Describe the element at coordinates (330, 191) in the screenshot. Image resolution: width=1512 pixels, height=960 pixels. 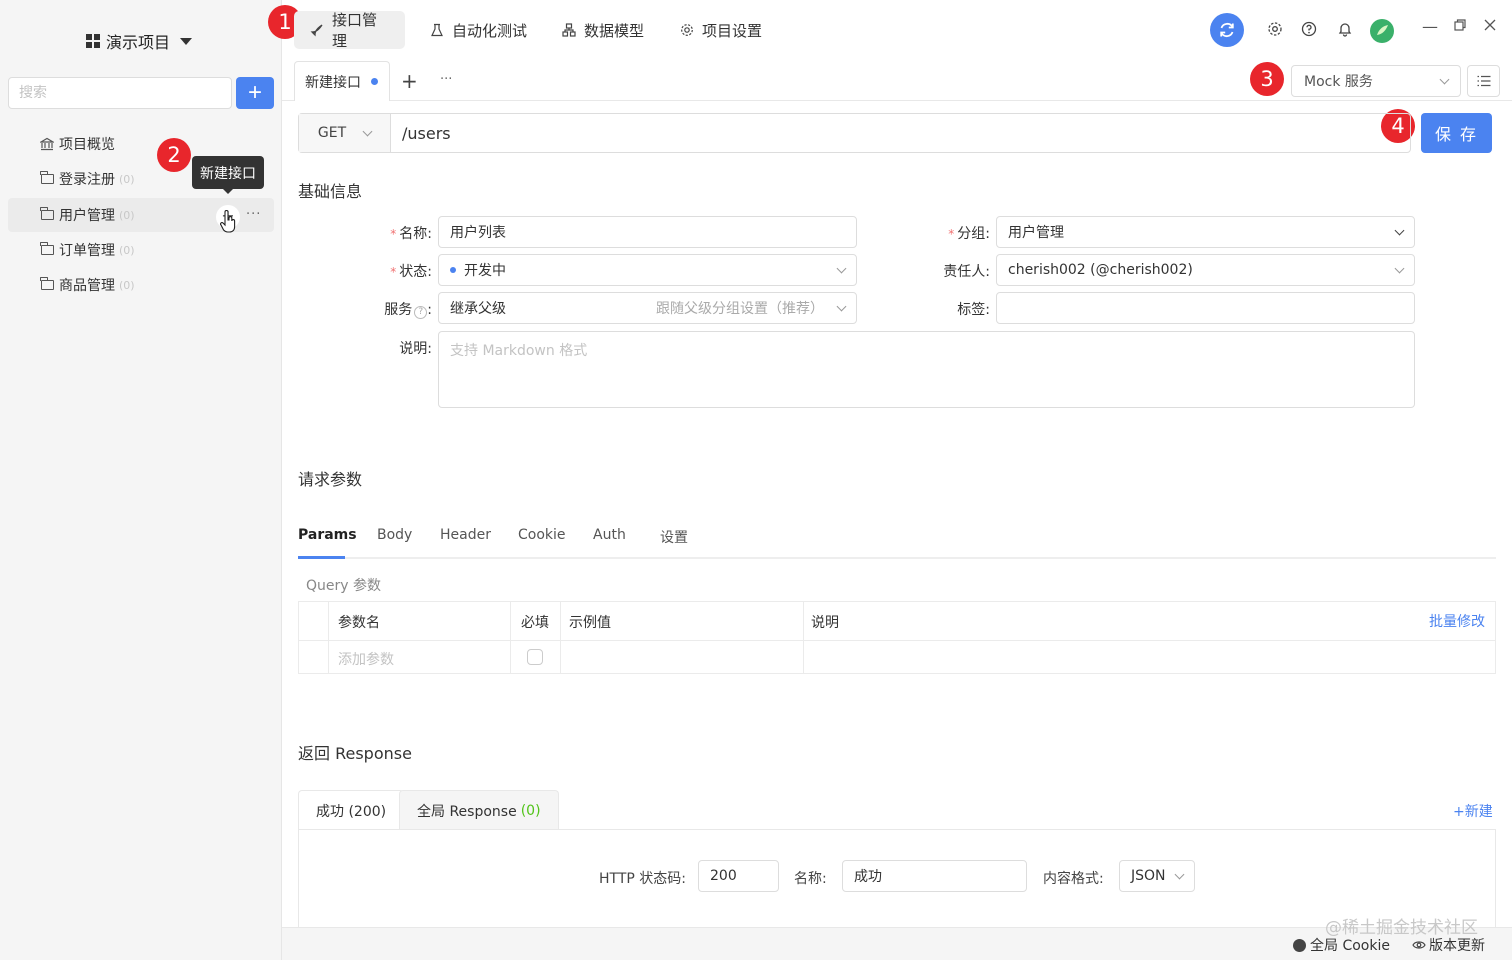
I see `section-basic-info: 基础信息` at that location.